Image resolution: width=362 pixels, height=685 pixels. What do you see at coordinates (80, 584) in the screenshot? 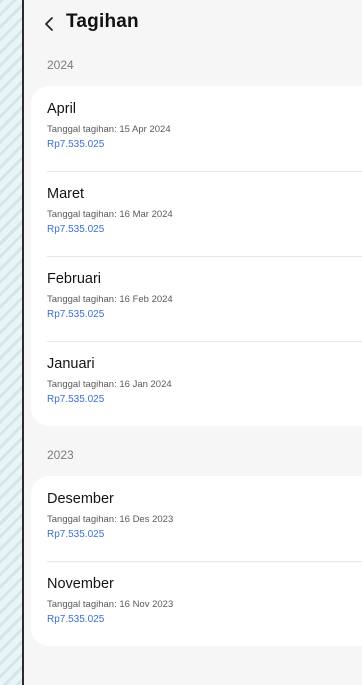
I see `bill-month: November` at bounding box center [80, 584].